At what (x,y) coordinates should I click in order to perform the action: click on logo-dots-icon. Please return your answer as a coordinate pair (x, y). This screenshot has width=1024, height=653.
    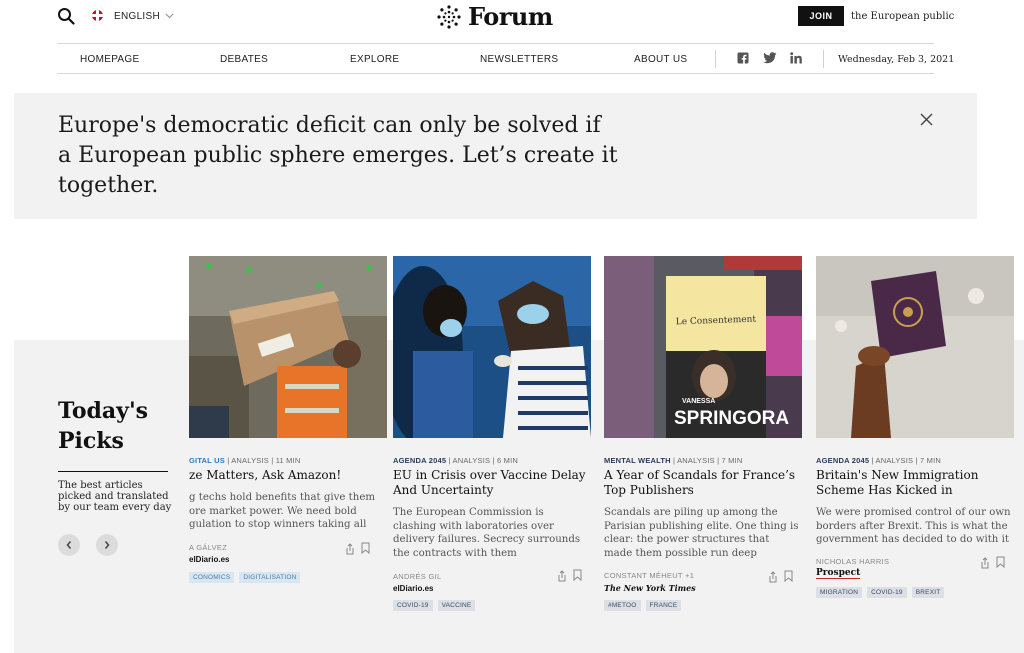
    Looking at the image, I should click on (449, 16).